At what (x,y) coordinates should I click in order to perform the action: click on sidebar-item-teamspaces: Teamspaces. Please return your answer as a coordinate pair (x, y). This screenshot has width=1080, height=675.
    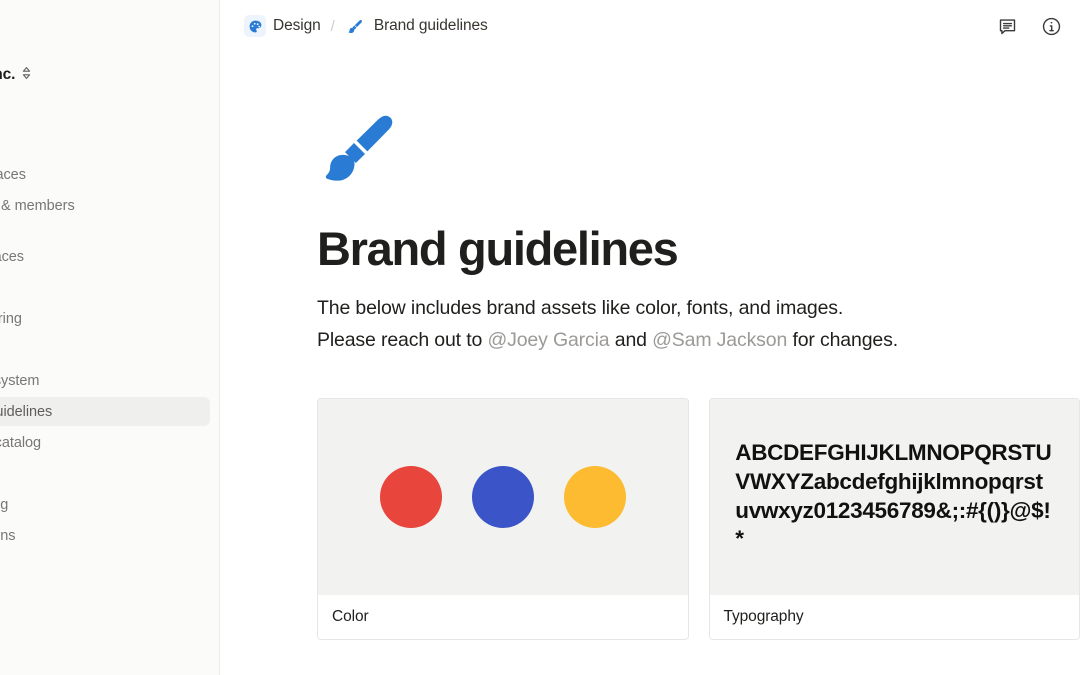
    Looking at the image, I should click on (105, 174).